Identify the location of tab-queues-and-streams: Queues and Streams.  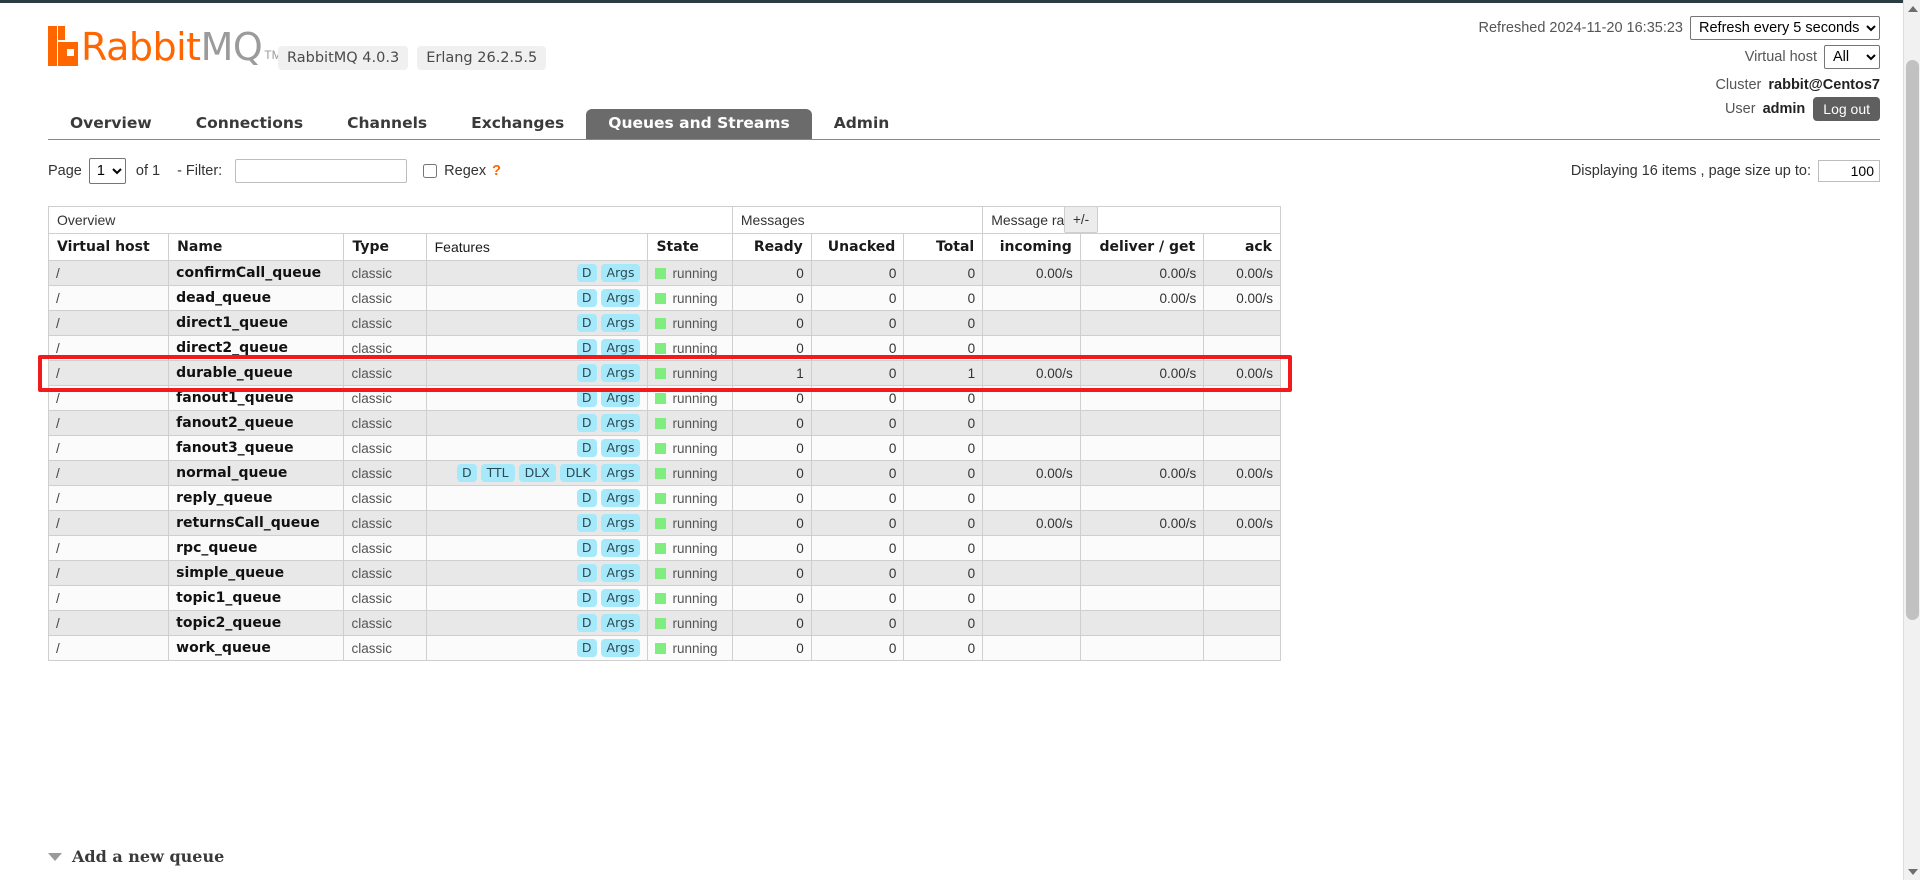
(699, 124).